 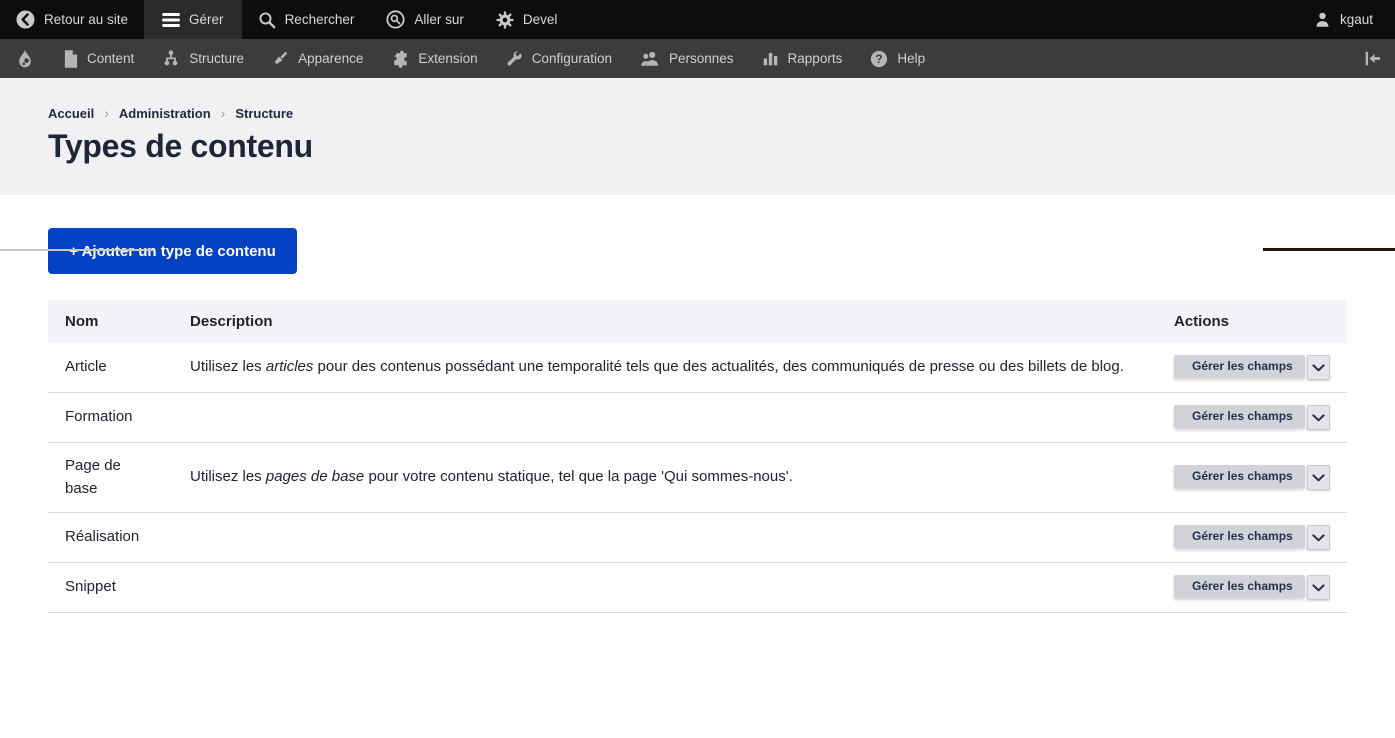 I want to click on row-name: Article, so click(x=110, y=368).